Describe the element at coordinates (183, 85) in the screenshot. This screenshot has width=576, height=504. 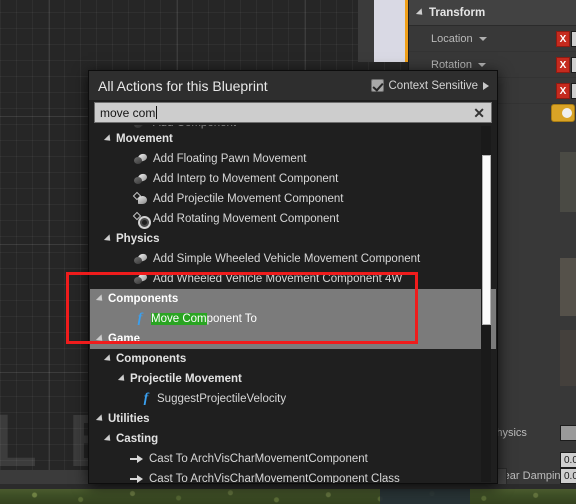
I see `popup-title: All Actions for this Blueprint` at that location.